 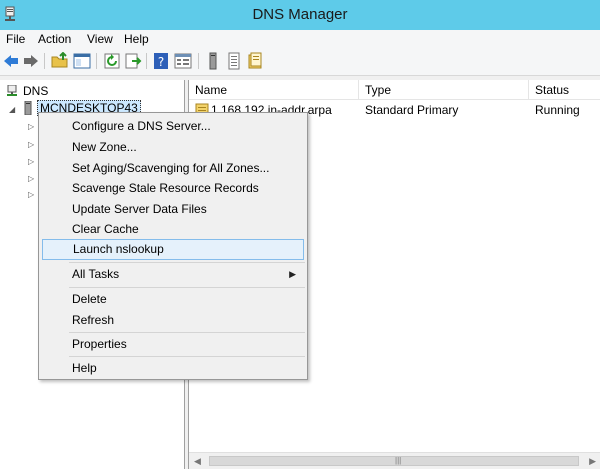 I want to click on horizontal-scrollbar: ◀ ||| ▶, so click(x=394, y=460).